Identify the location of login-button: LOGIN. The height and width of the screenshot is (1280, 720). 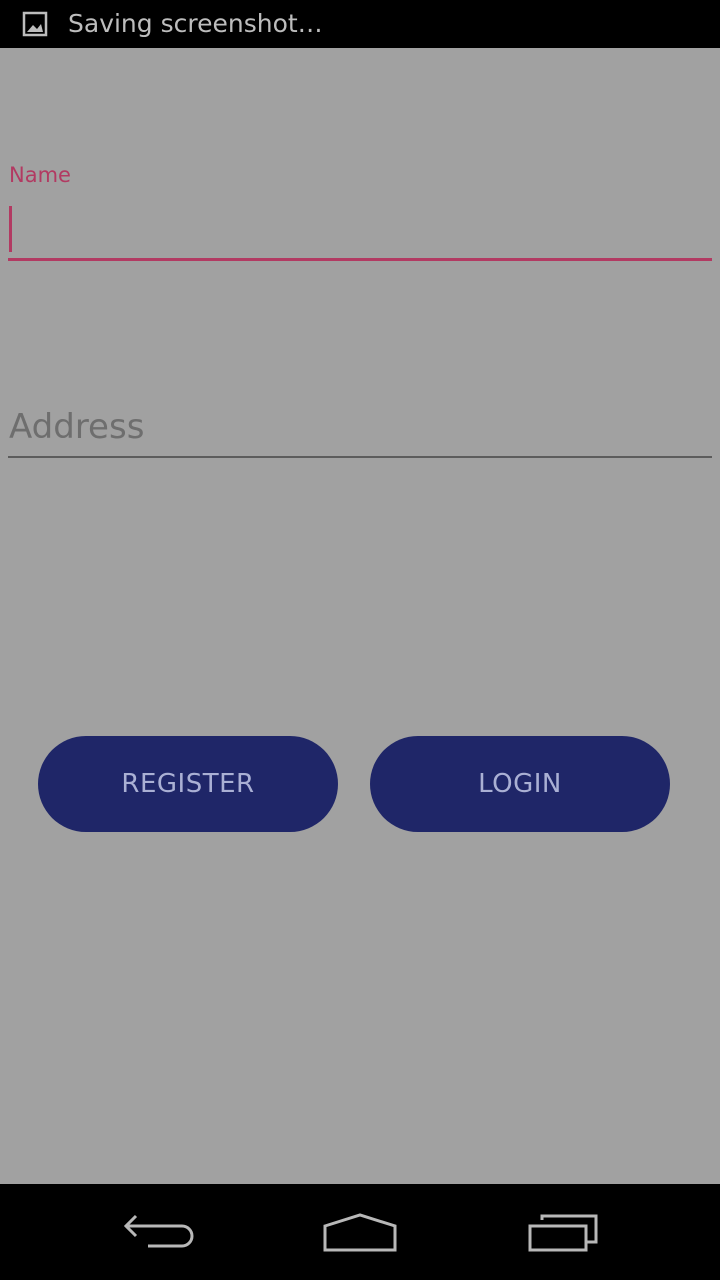
(520, 784).